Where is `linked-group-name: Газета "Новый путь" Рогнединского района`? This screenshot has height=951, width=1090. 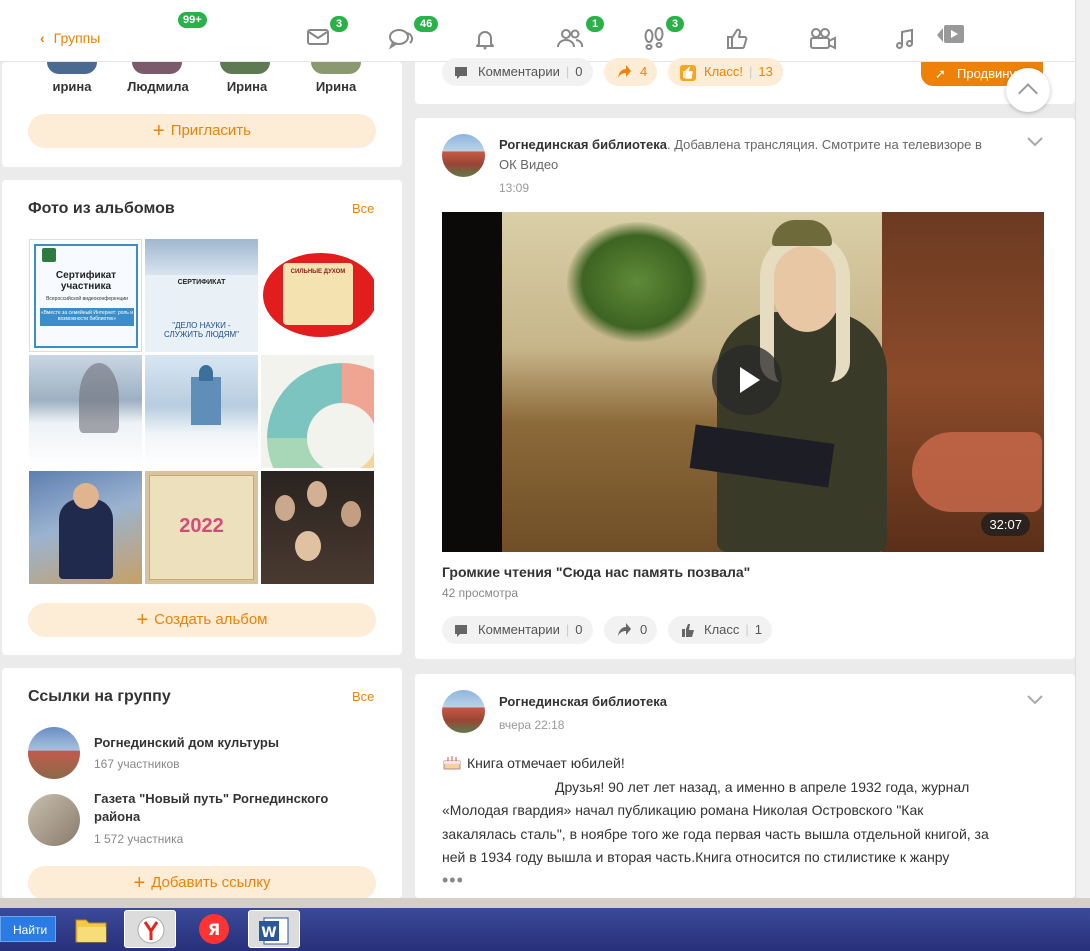 linked-group-name: Газета "Новый путь" Рогнединского района is located at coordinates (224, 808).